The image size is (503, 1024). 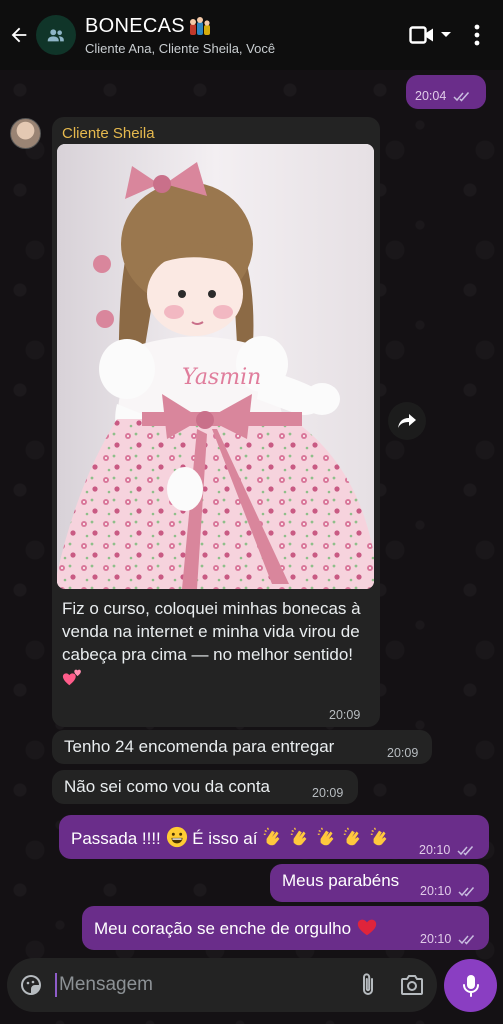 What do you see at coordinates (180, 48) in the screenshot?
I see `chat-participants: Cliente Ana, Cliente Sheila, Você` at bounding box center [180, 48].